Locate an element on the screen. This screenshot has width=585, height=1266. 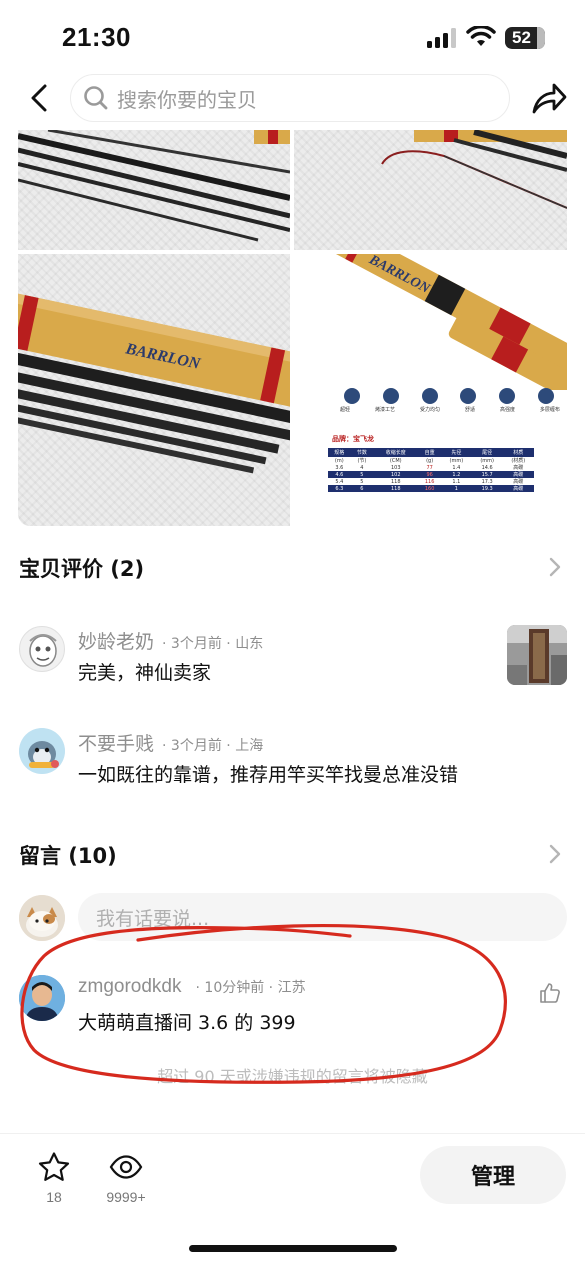
spec-cell: 4.6 is located at coordinates (339, 474).